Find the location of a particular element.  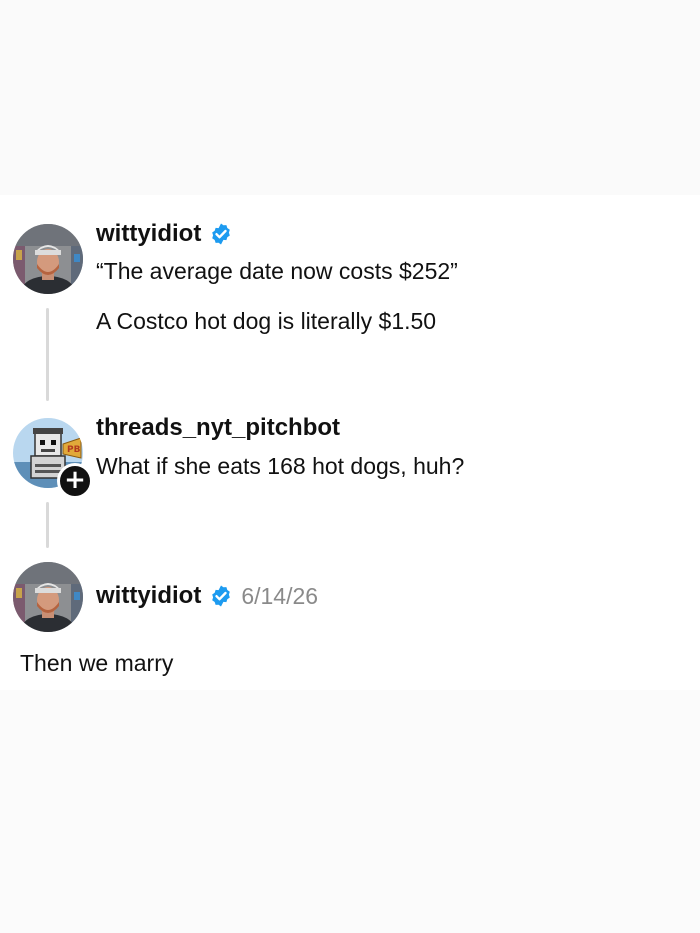

username: threads_nyt_pitchbot is located at coordinates (218, 428).